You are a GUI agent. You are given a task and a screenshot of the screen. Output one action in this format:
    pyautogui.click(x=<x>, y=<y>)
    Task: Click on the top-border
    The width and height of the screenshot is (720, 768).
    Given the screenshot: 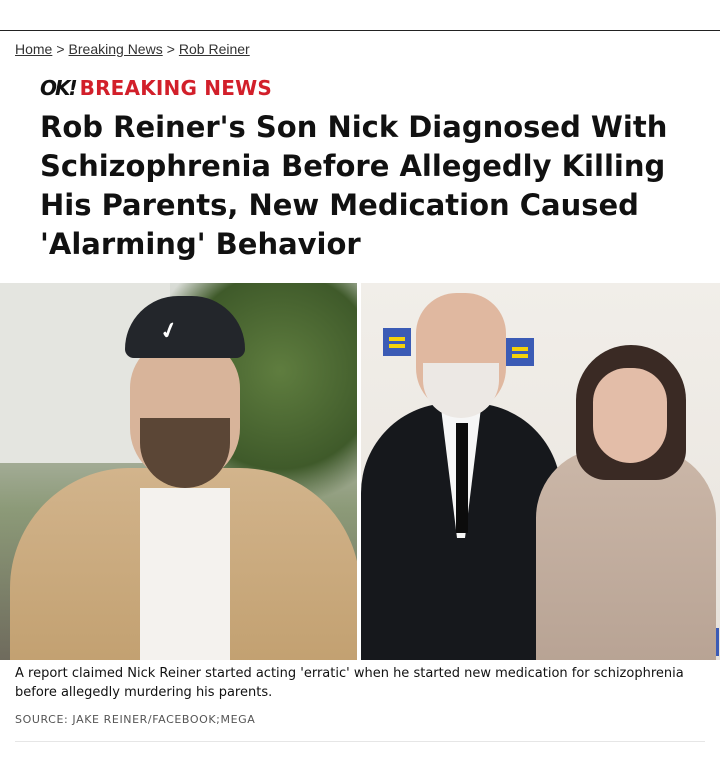 What is the action you would take?
    pyautogui.click(x=360, y=30)
    